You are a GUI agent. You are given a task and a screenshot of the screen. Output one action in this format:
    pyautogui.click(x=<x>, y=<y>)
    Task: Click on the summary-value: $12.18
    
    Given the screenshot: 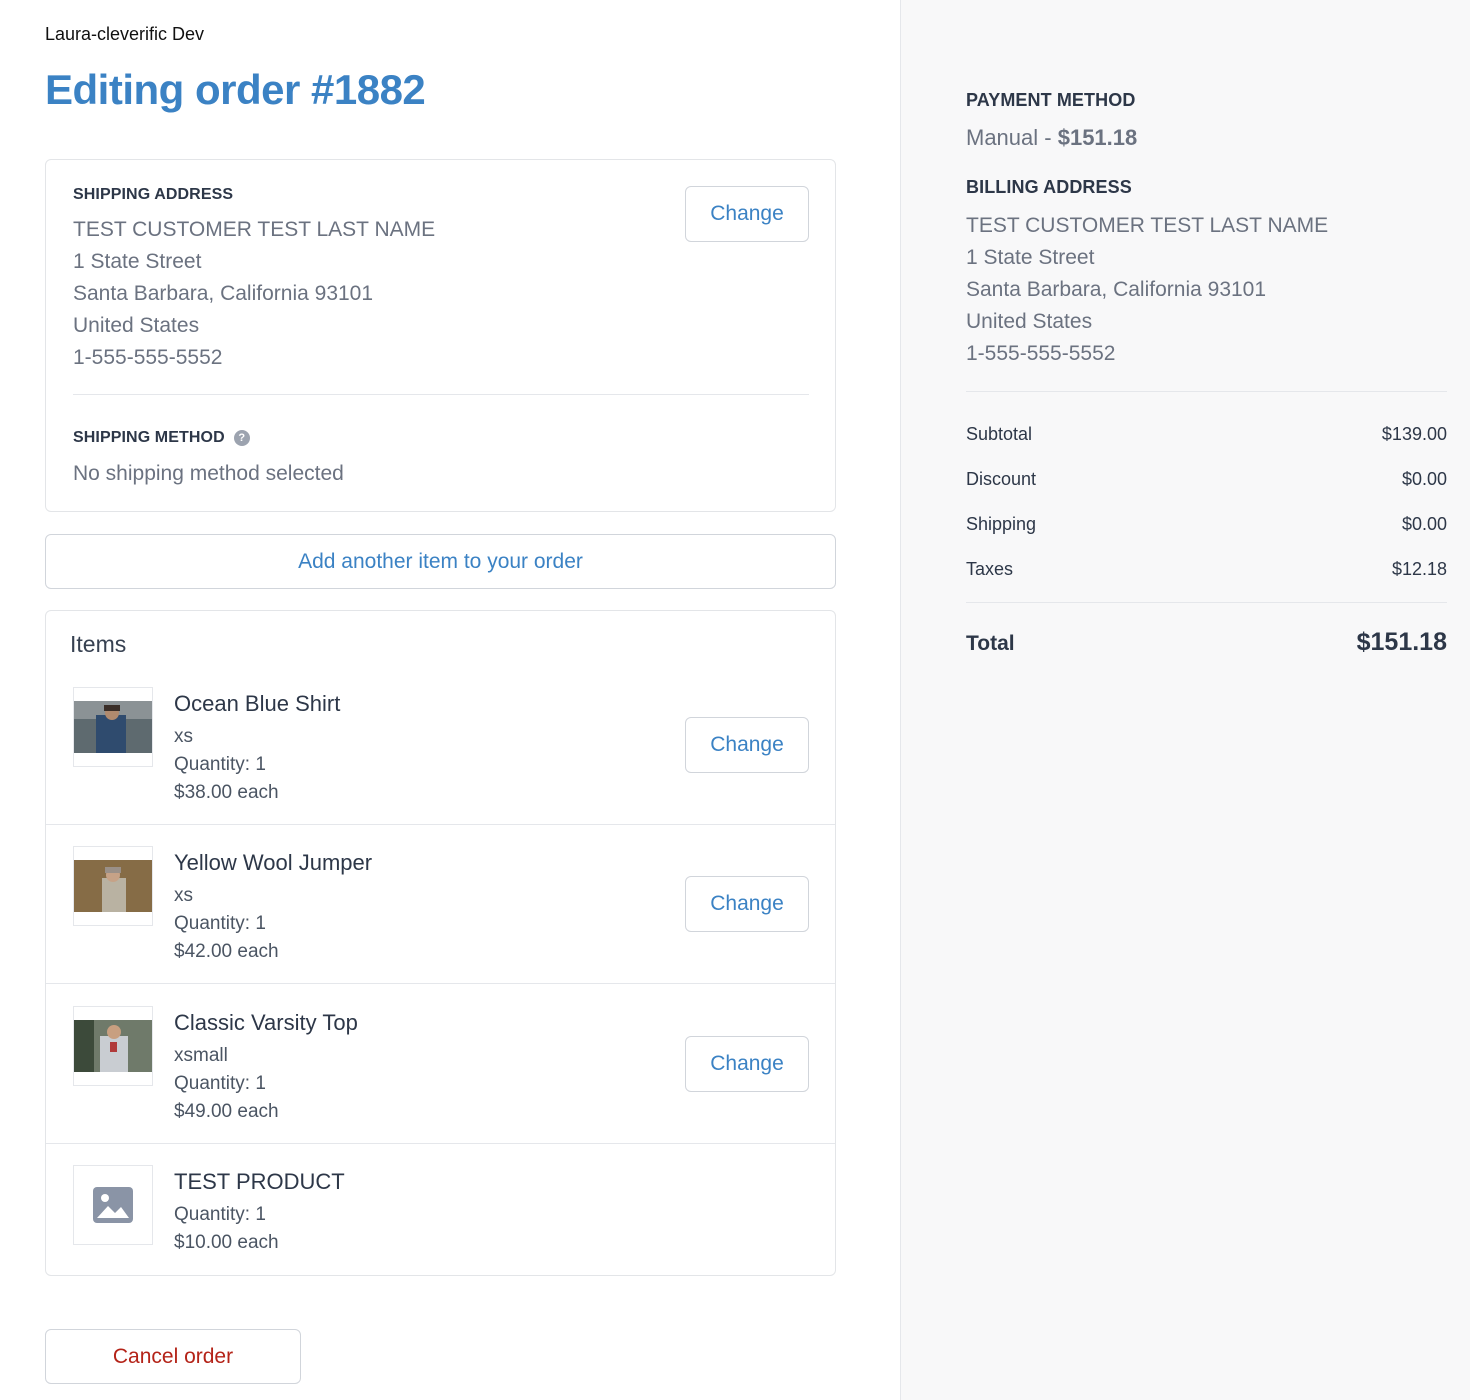 What is the action you would take?
    pyautogui.click(x=1419, y=569)
    